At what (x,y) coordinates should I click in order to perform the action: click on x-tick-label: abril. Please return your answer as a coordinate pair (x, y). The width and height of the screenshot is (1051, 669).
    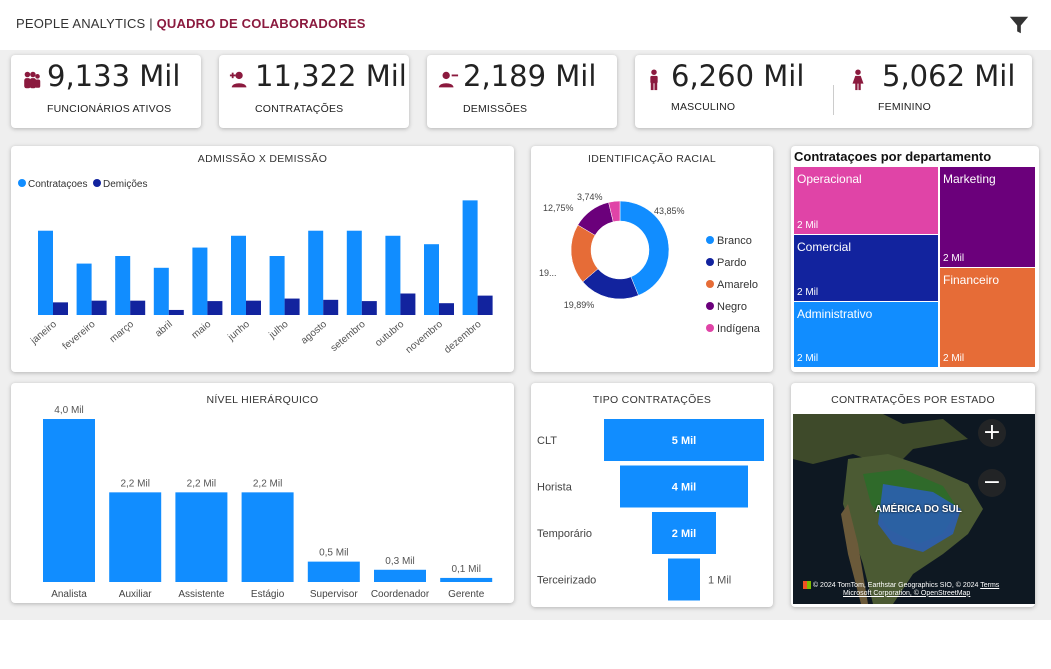
    Looking at the image, I should click on (164, 329).